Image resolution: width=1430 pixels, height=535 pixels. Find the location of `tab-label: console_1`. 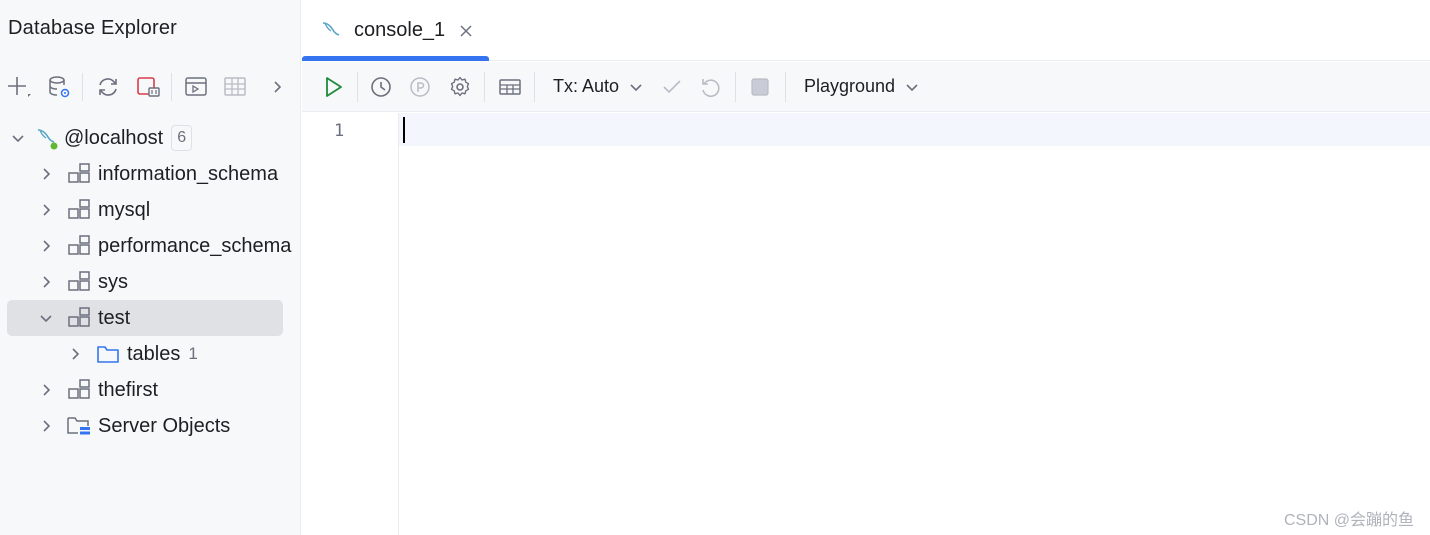

tab-label: console_1 is located at coordinates (400, 30).